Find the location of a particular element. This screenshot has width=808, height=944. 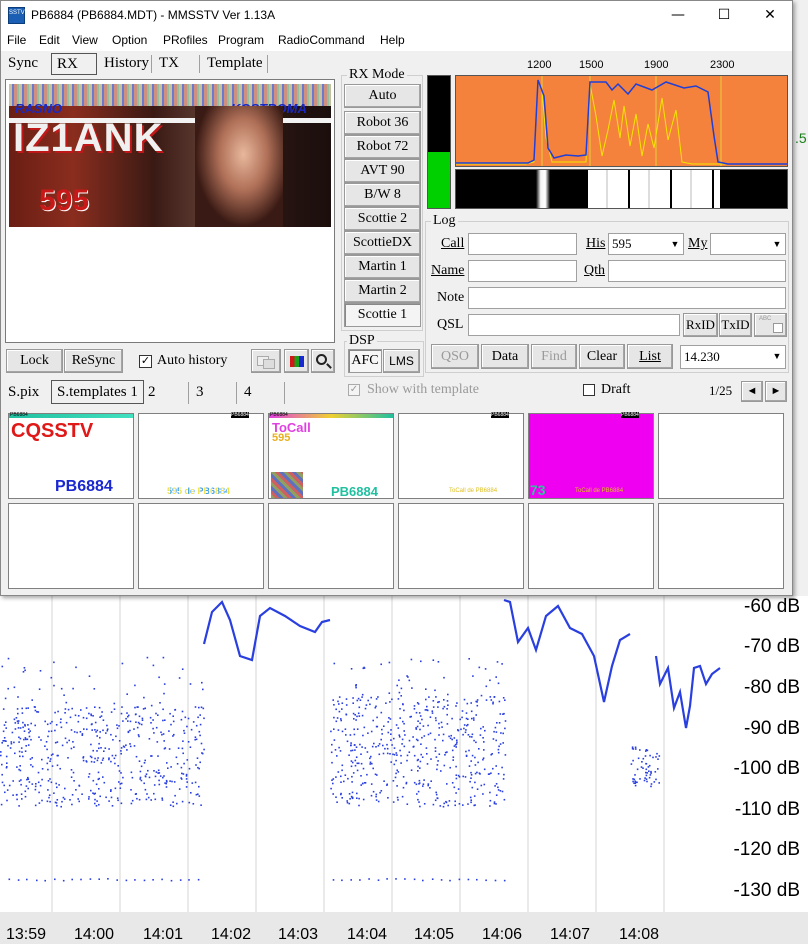

mode-robot36-button: Robot 36 is located at coordinates (382, 123).